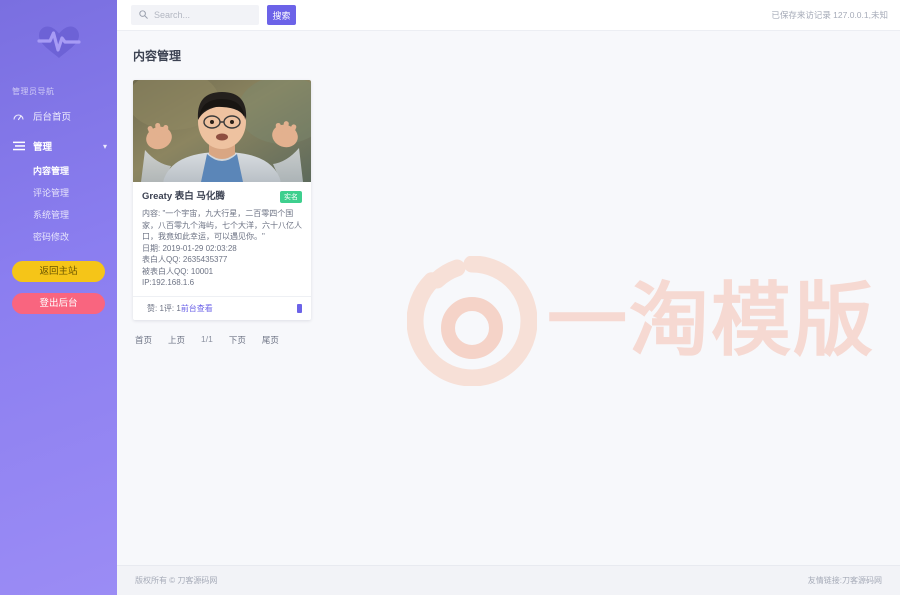  I want to click on pagination: 首页 上页 1/1 下页 尾页, so click(508, 333).